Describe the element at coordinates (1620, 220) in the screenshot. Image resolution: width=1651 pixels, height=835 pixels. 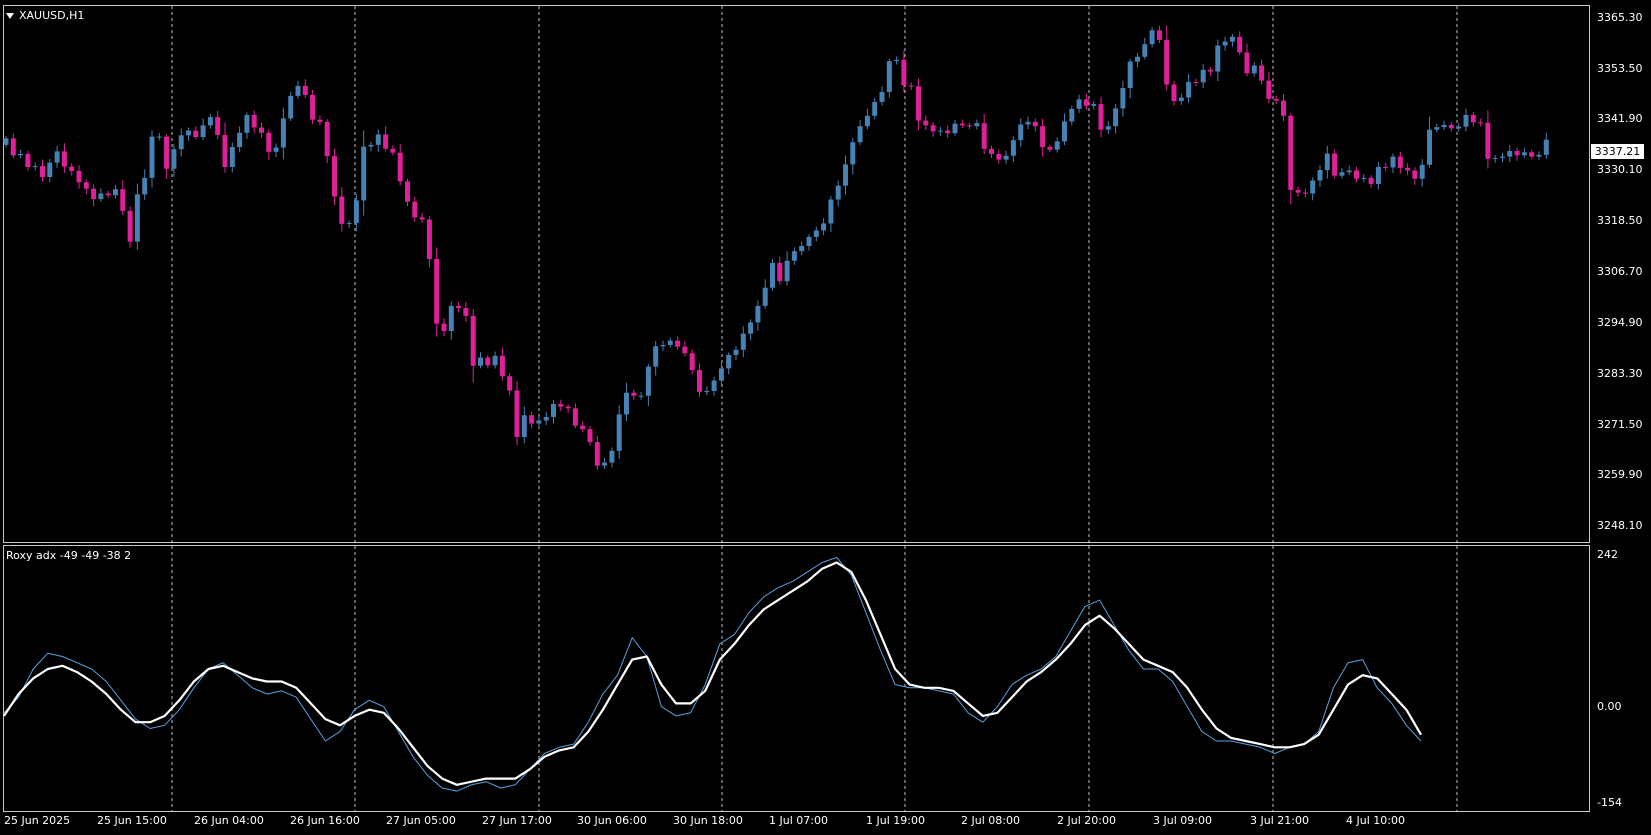
I see `price-tick: 3318.50` at that location.